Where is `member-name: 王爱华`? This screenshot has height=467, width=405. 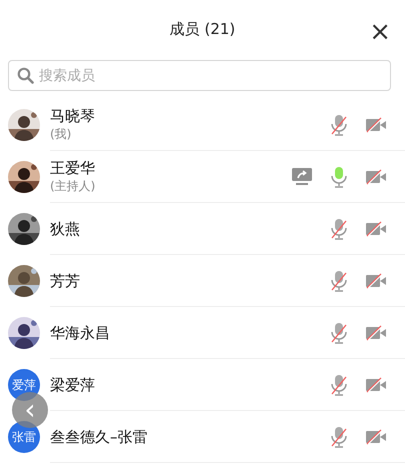
member-name: 王爱华 is located at coordinates (73, 167).